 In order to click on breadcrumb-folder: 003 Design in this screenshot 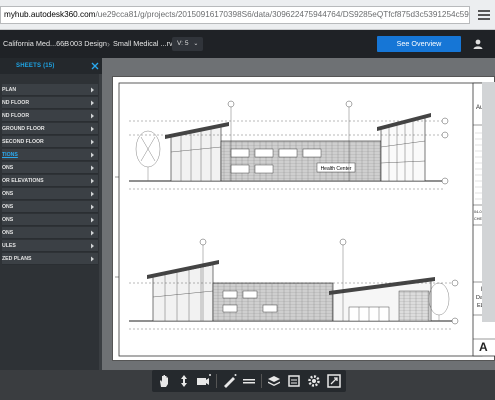, I will do `click(88, 44)`.